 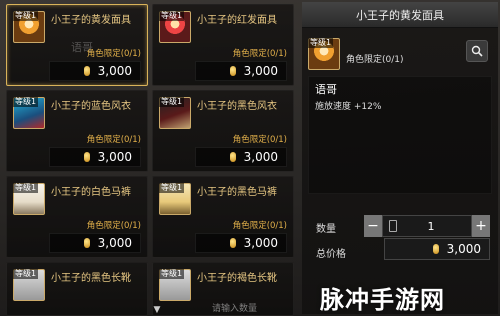 What do you see at coordinates (235, 309) in the screenshot?
I see `bottom-hint: 请输入数量` at bounding box center [235, 309].